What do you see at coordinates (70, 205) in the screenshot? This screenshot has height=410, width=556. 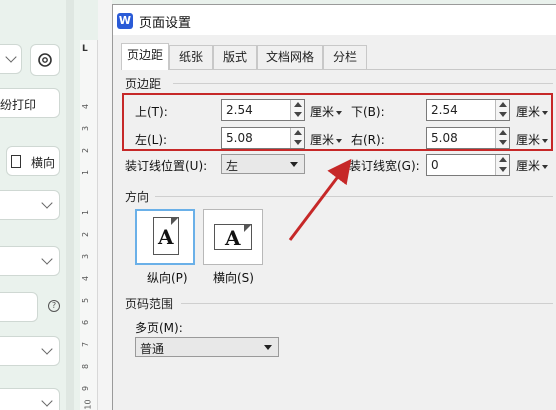 I see `scrollbar` at bounding box center [70, 205].